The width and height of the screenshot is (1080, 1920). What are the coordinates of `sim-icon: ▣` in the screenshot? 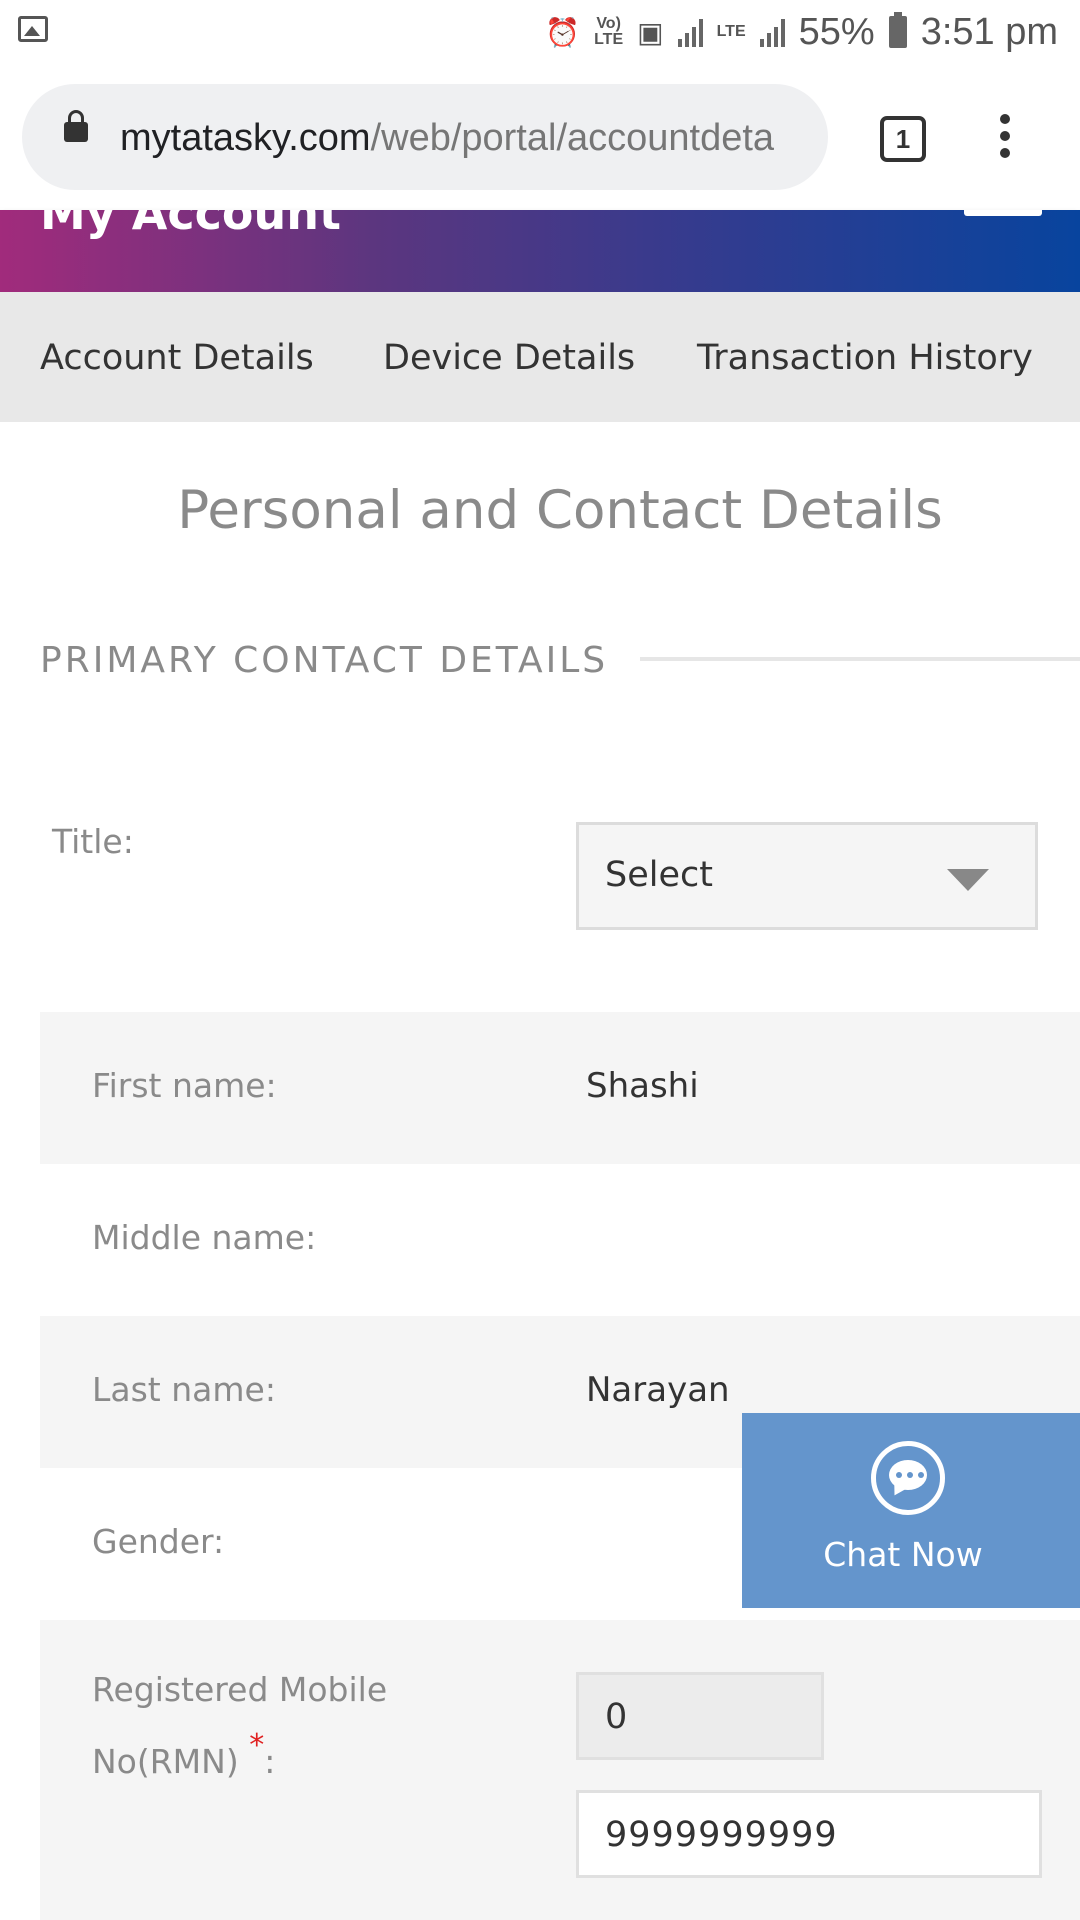 It's located at (650, 32).